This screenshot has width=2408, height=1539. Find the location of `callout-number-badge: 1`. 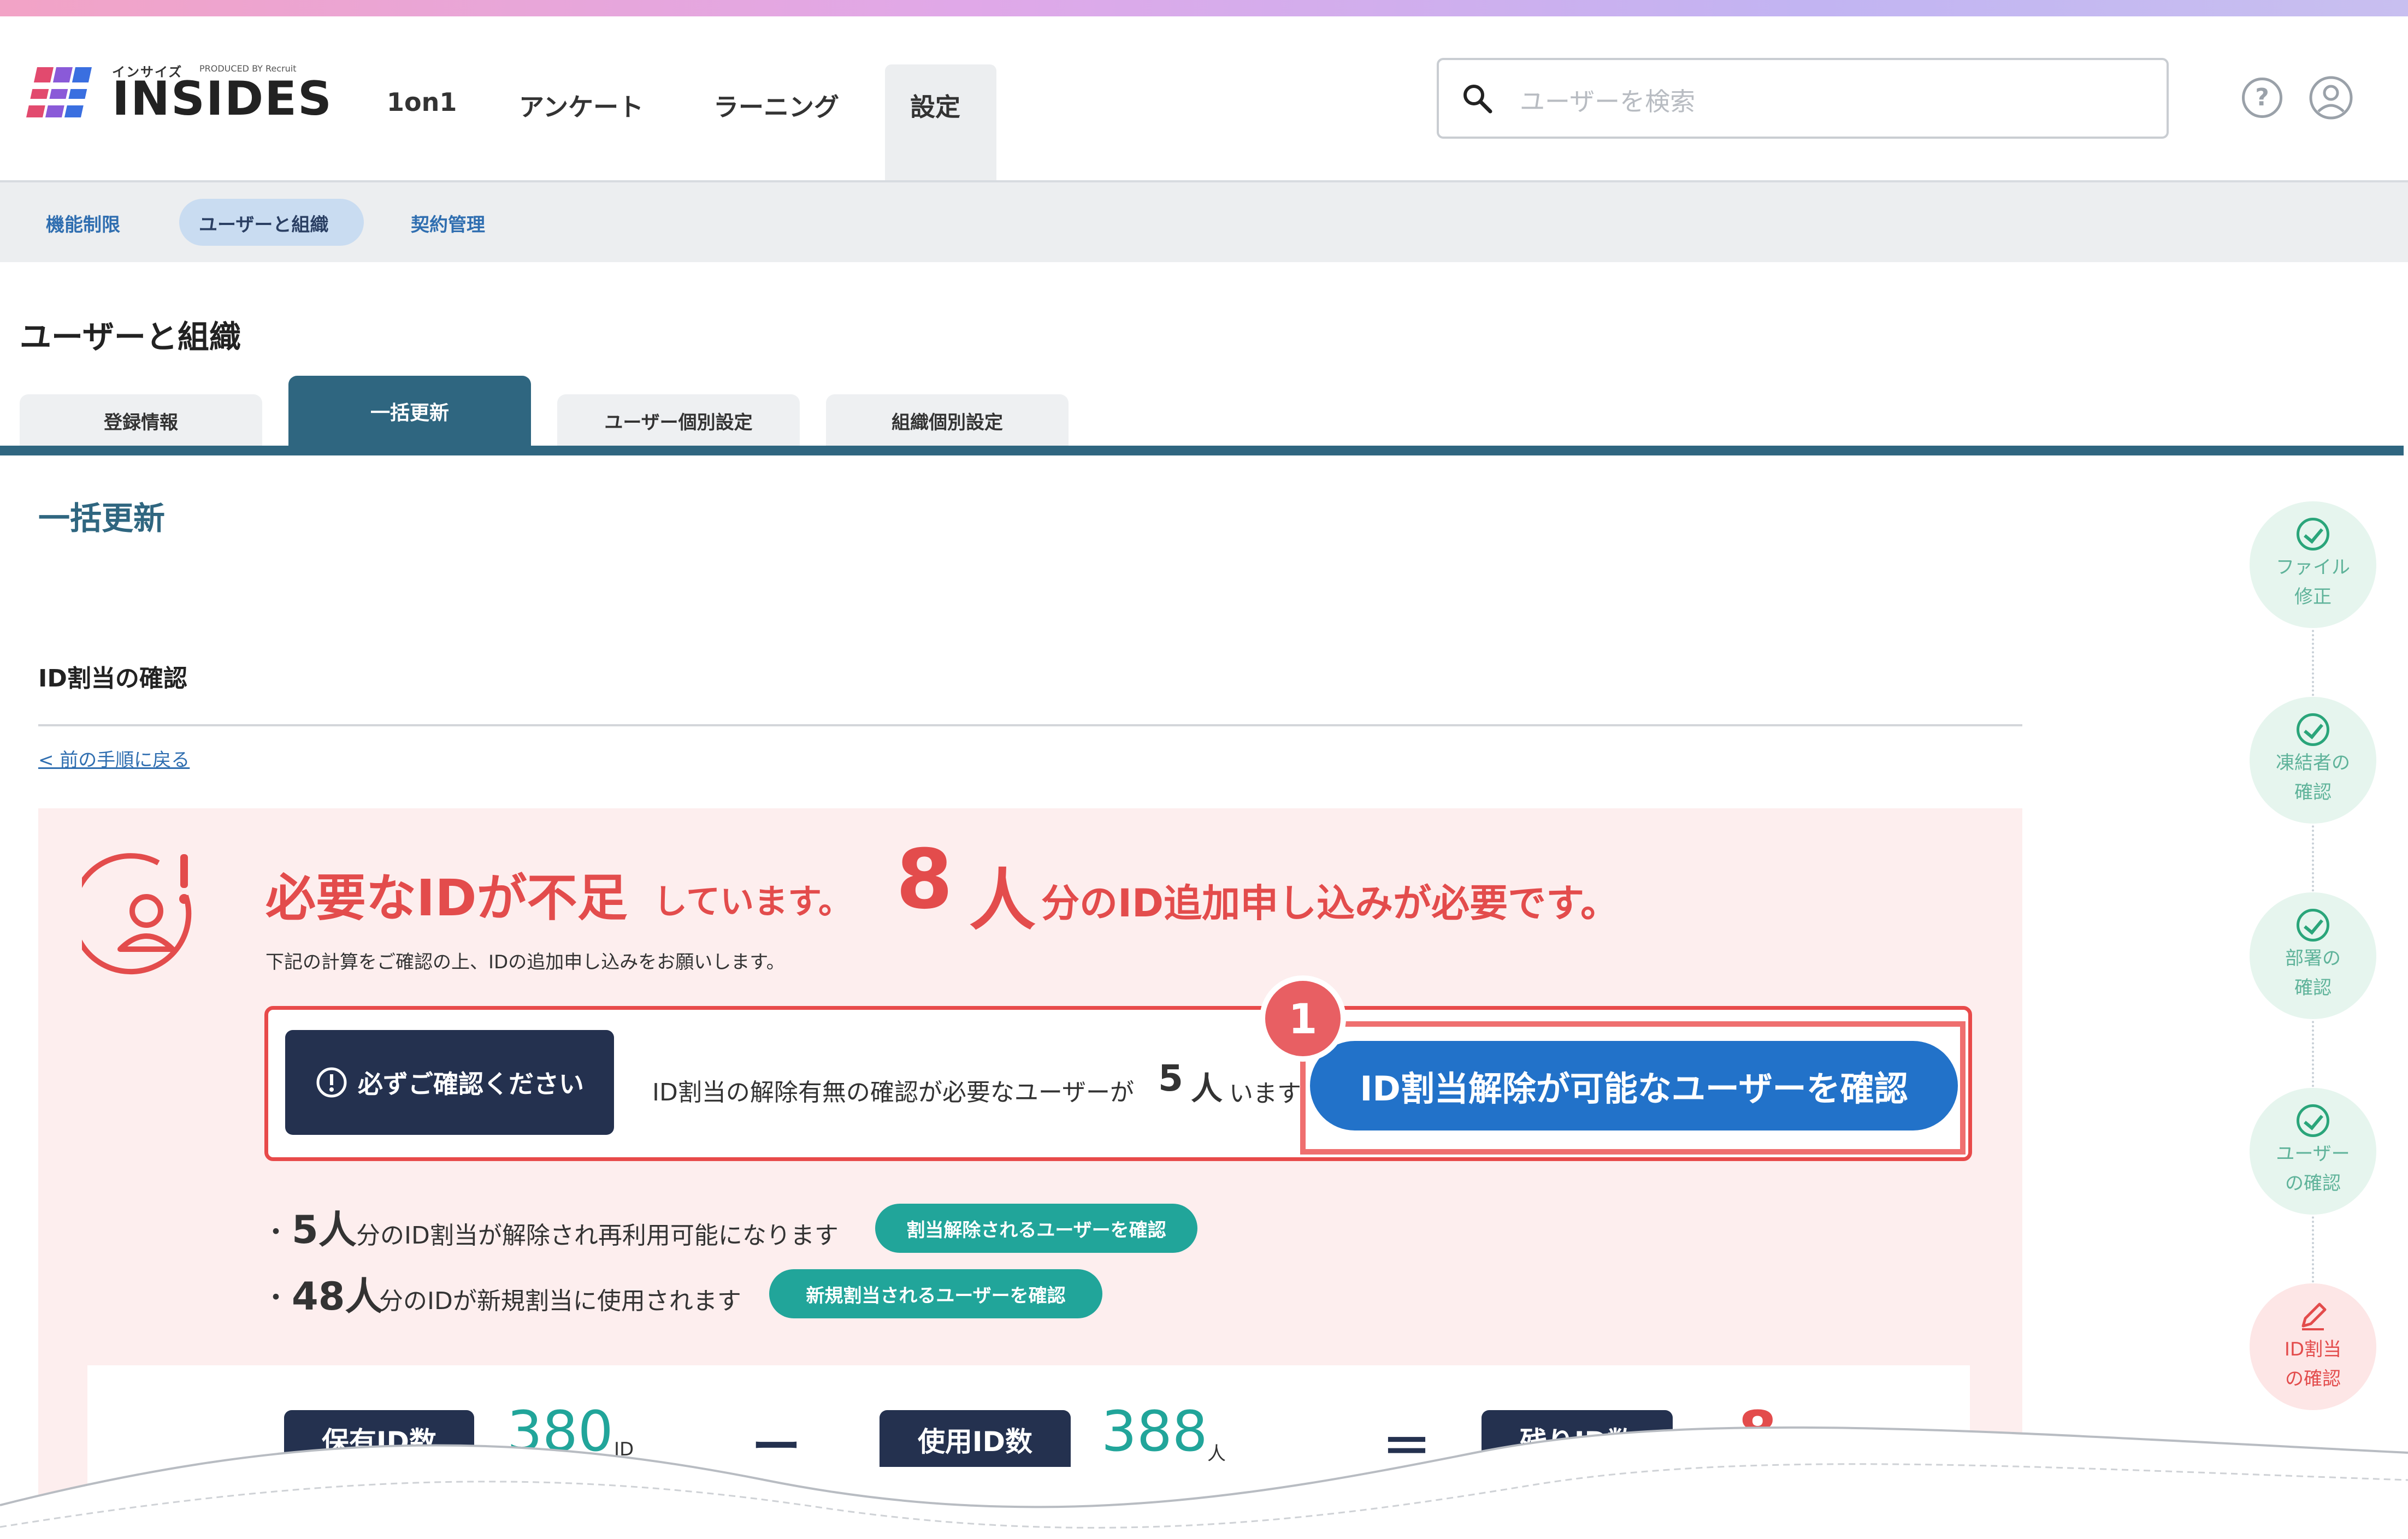

callout-number-badge: 1 is located at coordinates (1303, 1019).